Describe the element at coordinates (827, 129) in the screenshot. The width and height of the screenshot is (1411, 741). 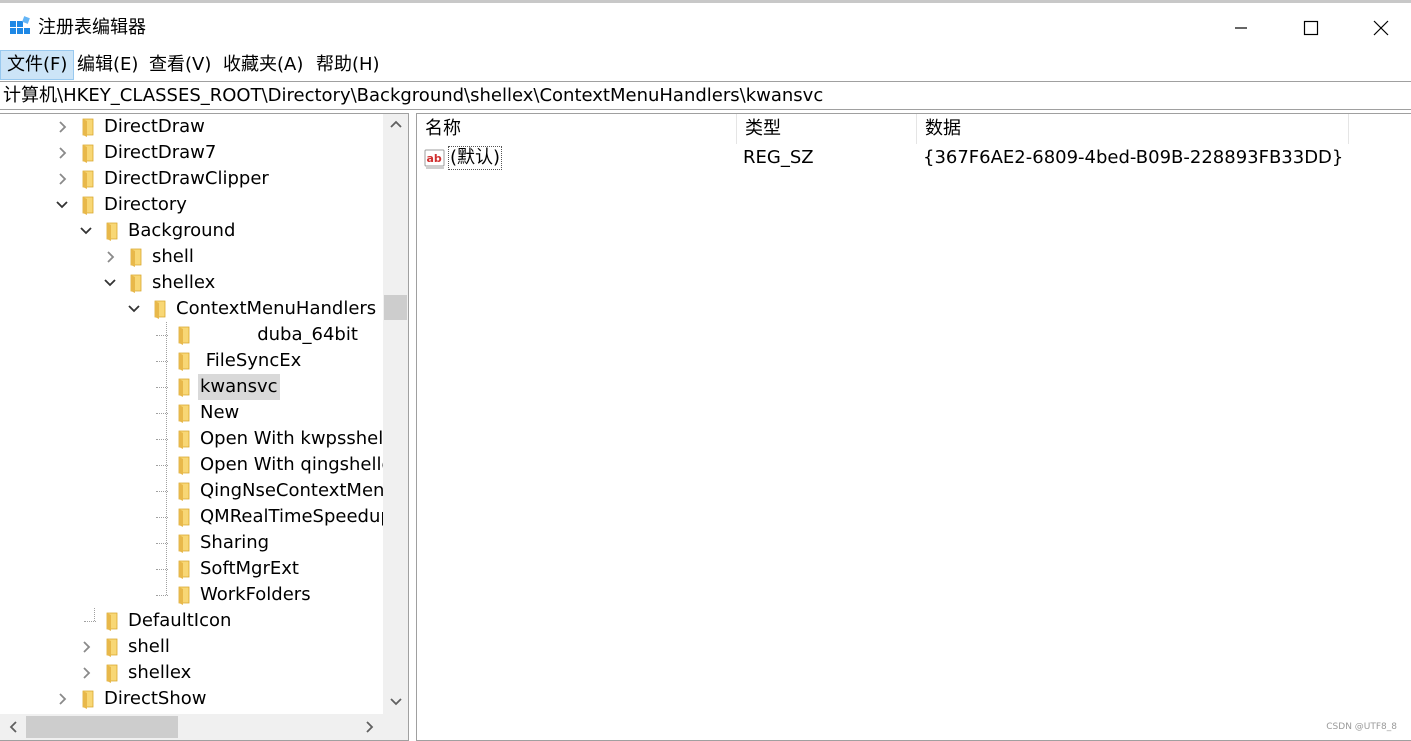
I see `column-header-type: 类型` at that location.